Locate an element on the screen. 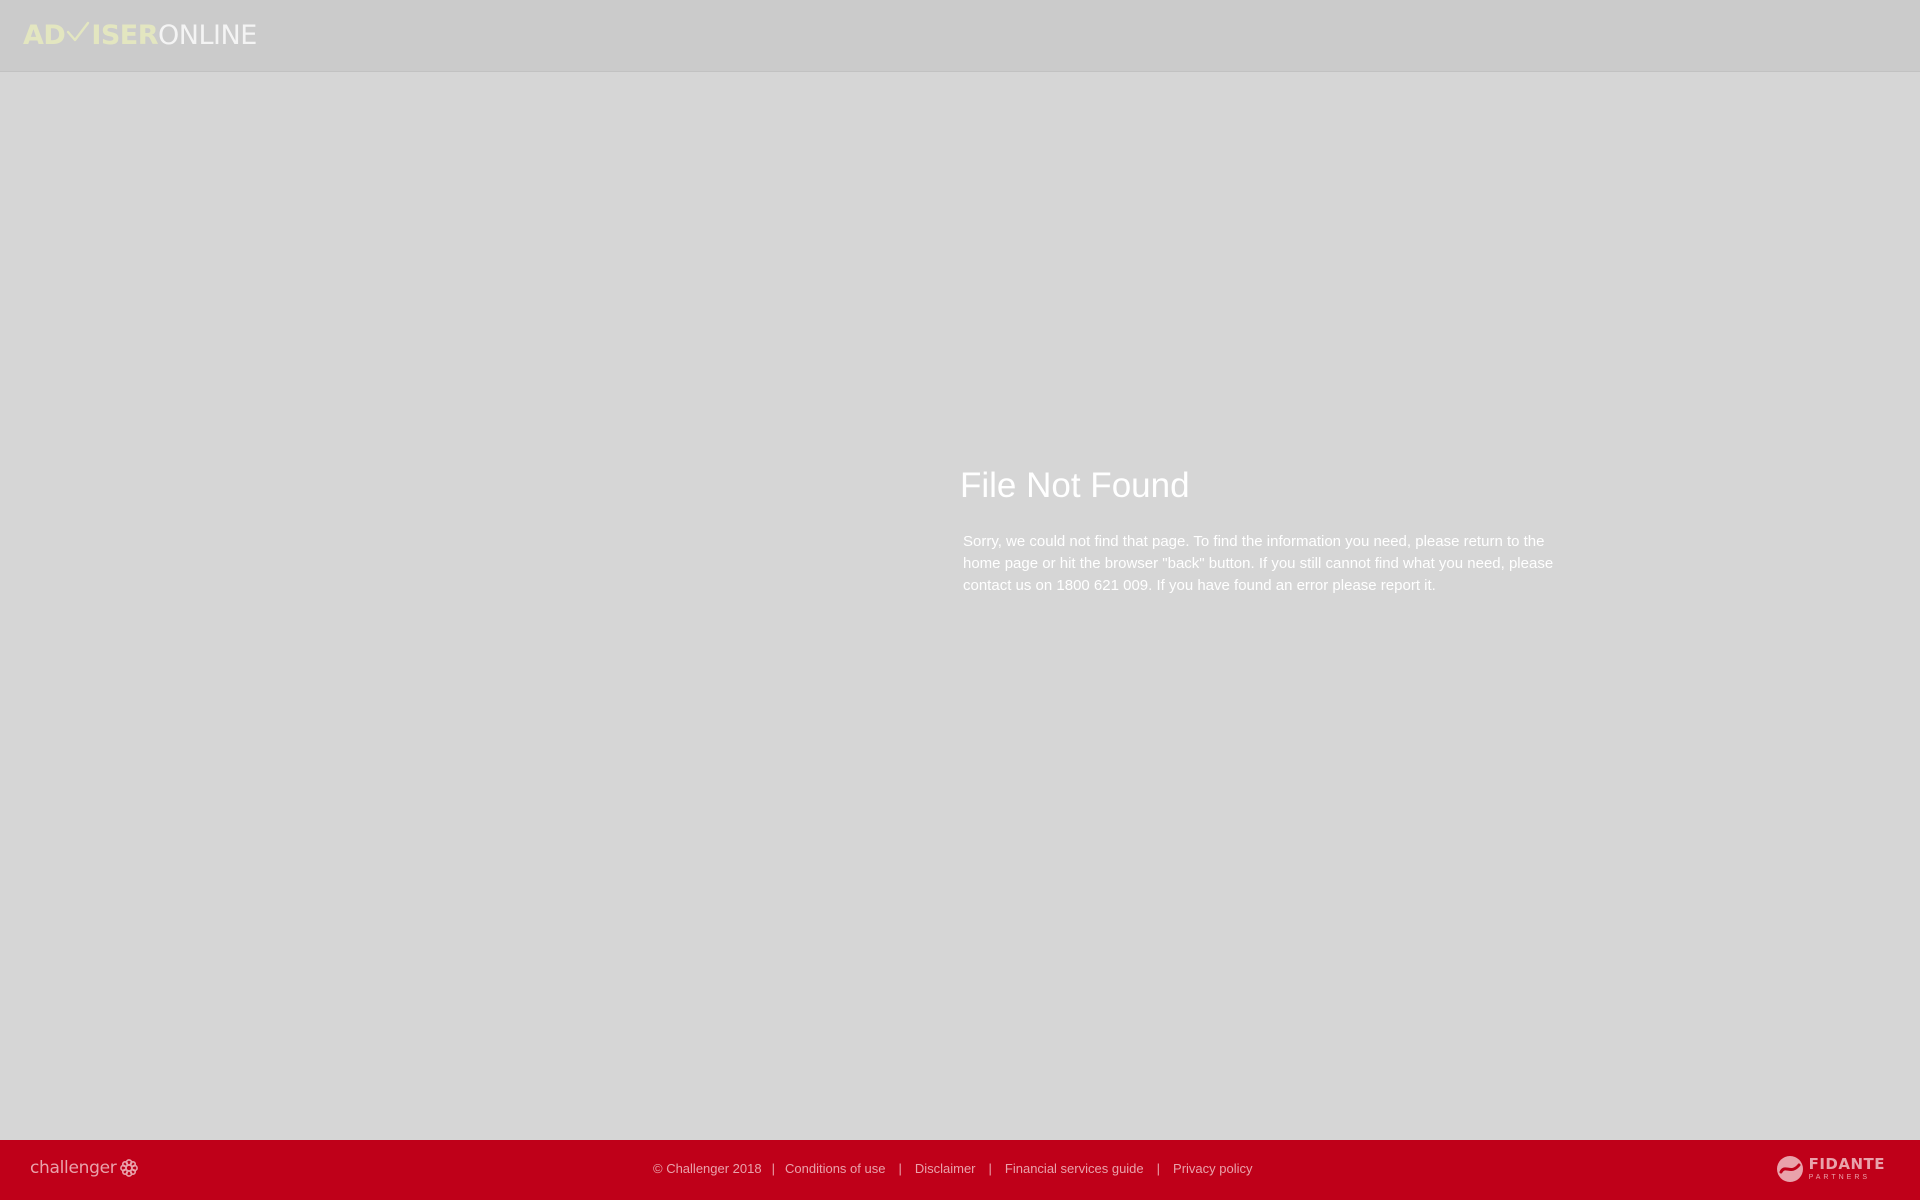  disclaimer-link: Disclaimer is located at coordinates (945, 1168).